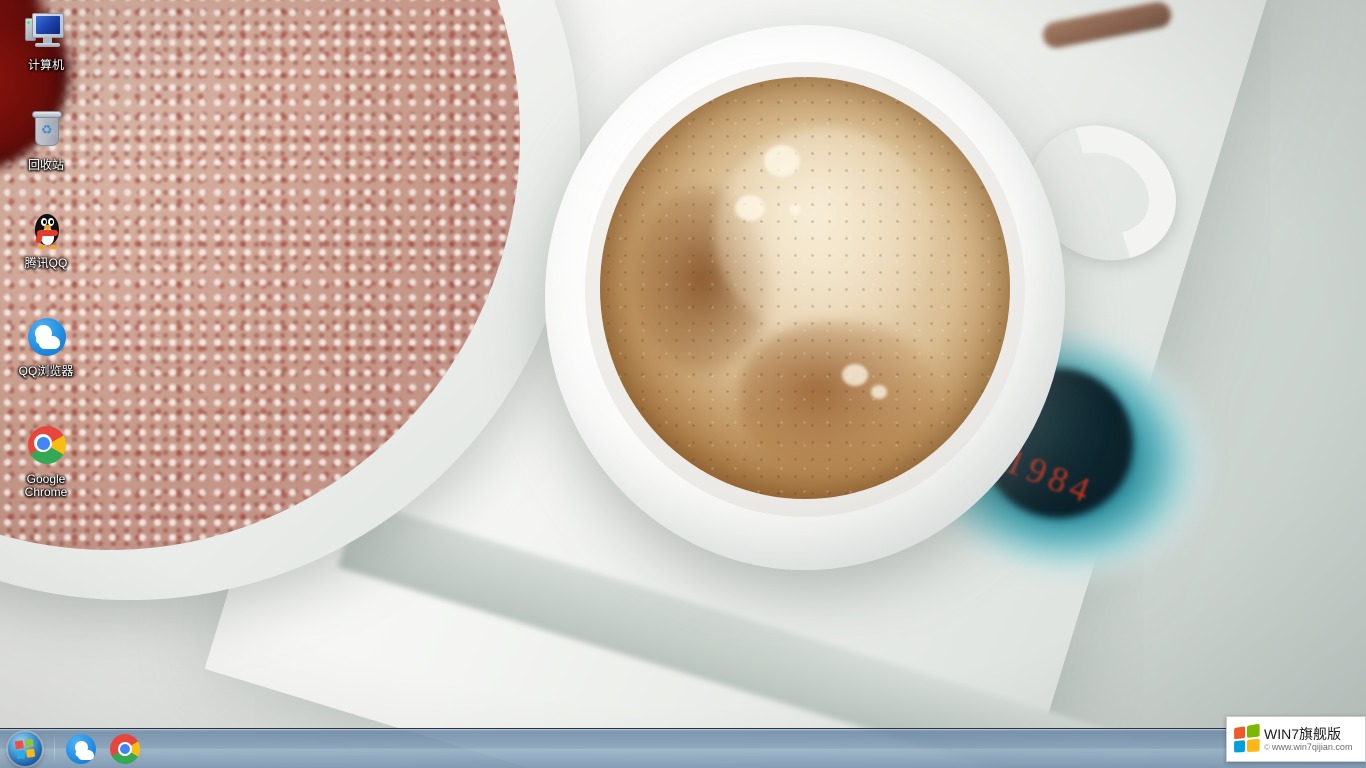 The image size is (1366, 768). Describe the element at coordinates (1308, 747) in the screenshot. I see `watermark-url: www.win7qijian.com` at that location.